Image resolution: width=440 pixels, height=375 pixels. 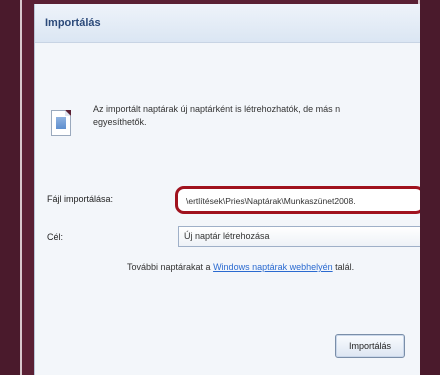 I want to click on more-prefix: További naptárakat a, so click(x=170, y=267).